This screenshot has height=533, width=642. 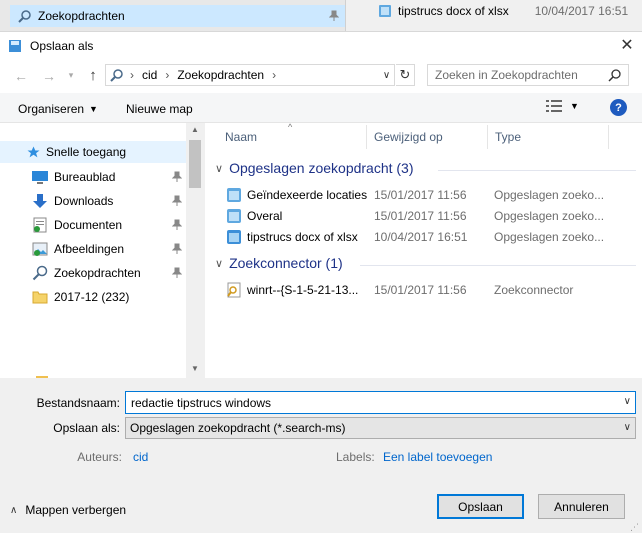 What do you see at coordinates (195, 164) in the screenshot?
I see `nav-scroll-thumb` at bounding box center [195, 164].